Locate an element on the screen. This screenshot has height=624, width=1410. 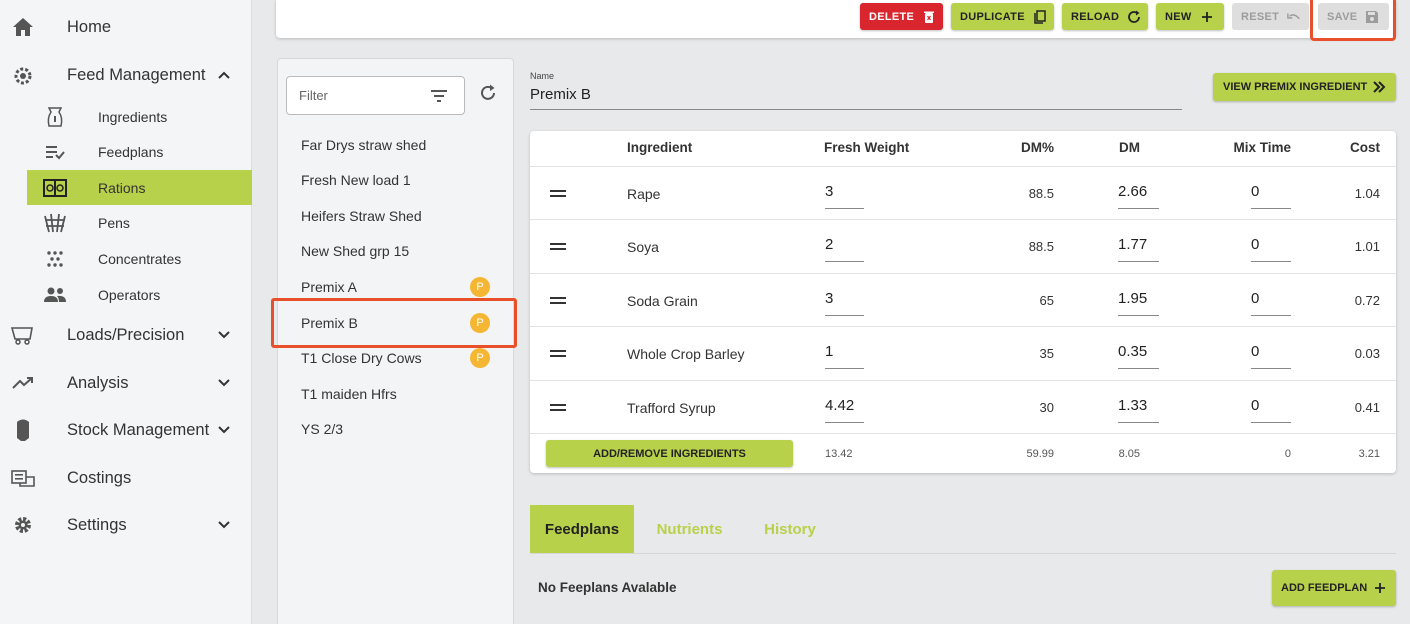
table-row: Soda Grain 3 65 1.95 0 0.72 is located at coordinates (963, 300).